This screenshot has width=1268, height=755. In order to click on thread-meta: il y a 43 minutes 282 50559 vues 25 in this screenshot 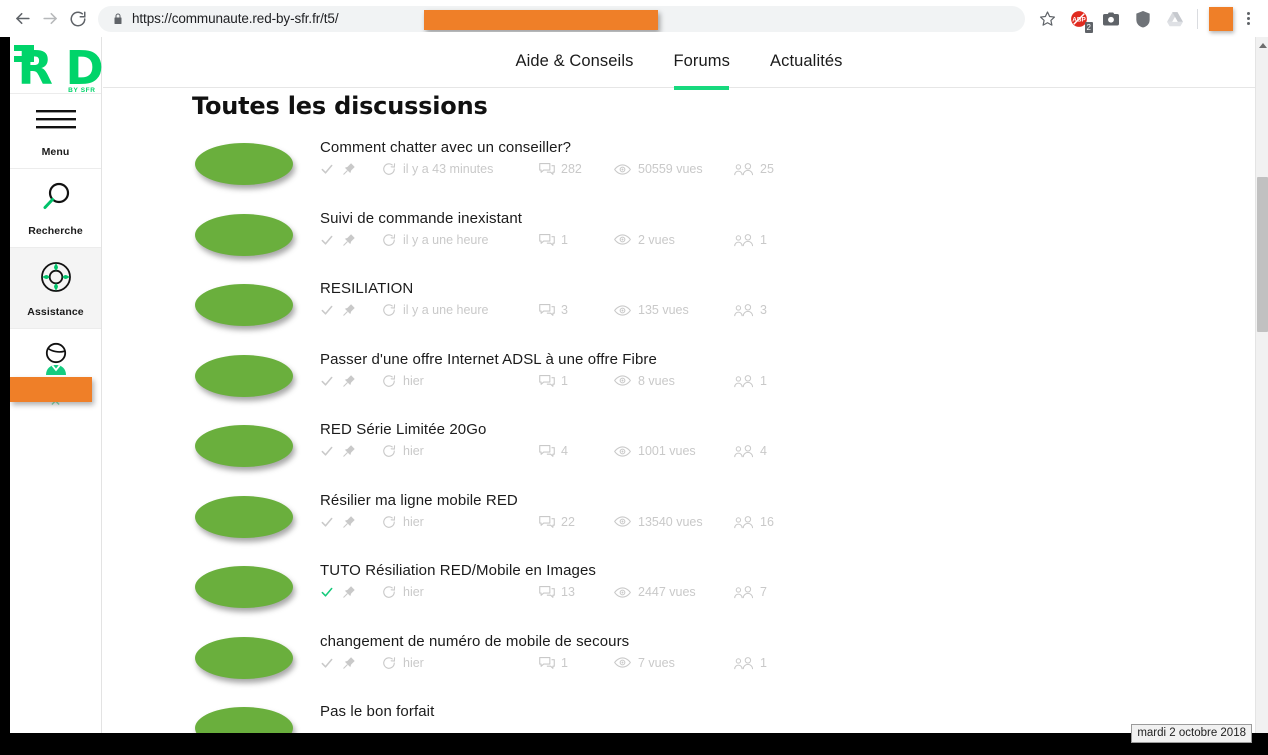, I will do `click(557, 169)`.